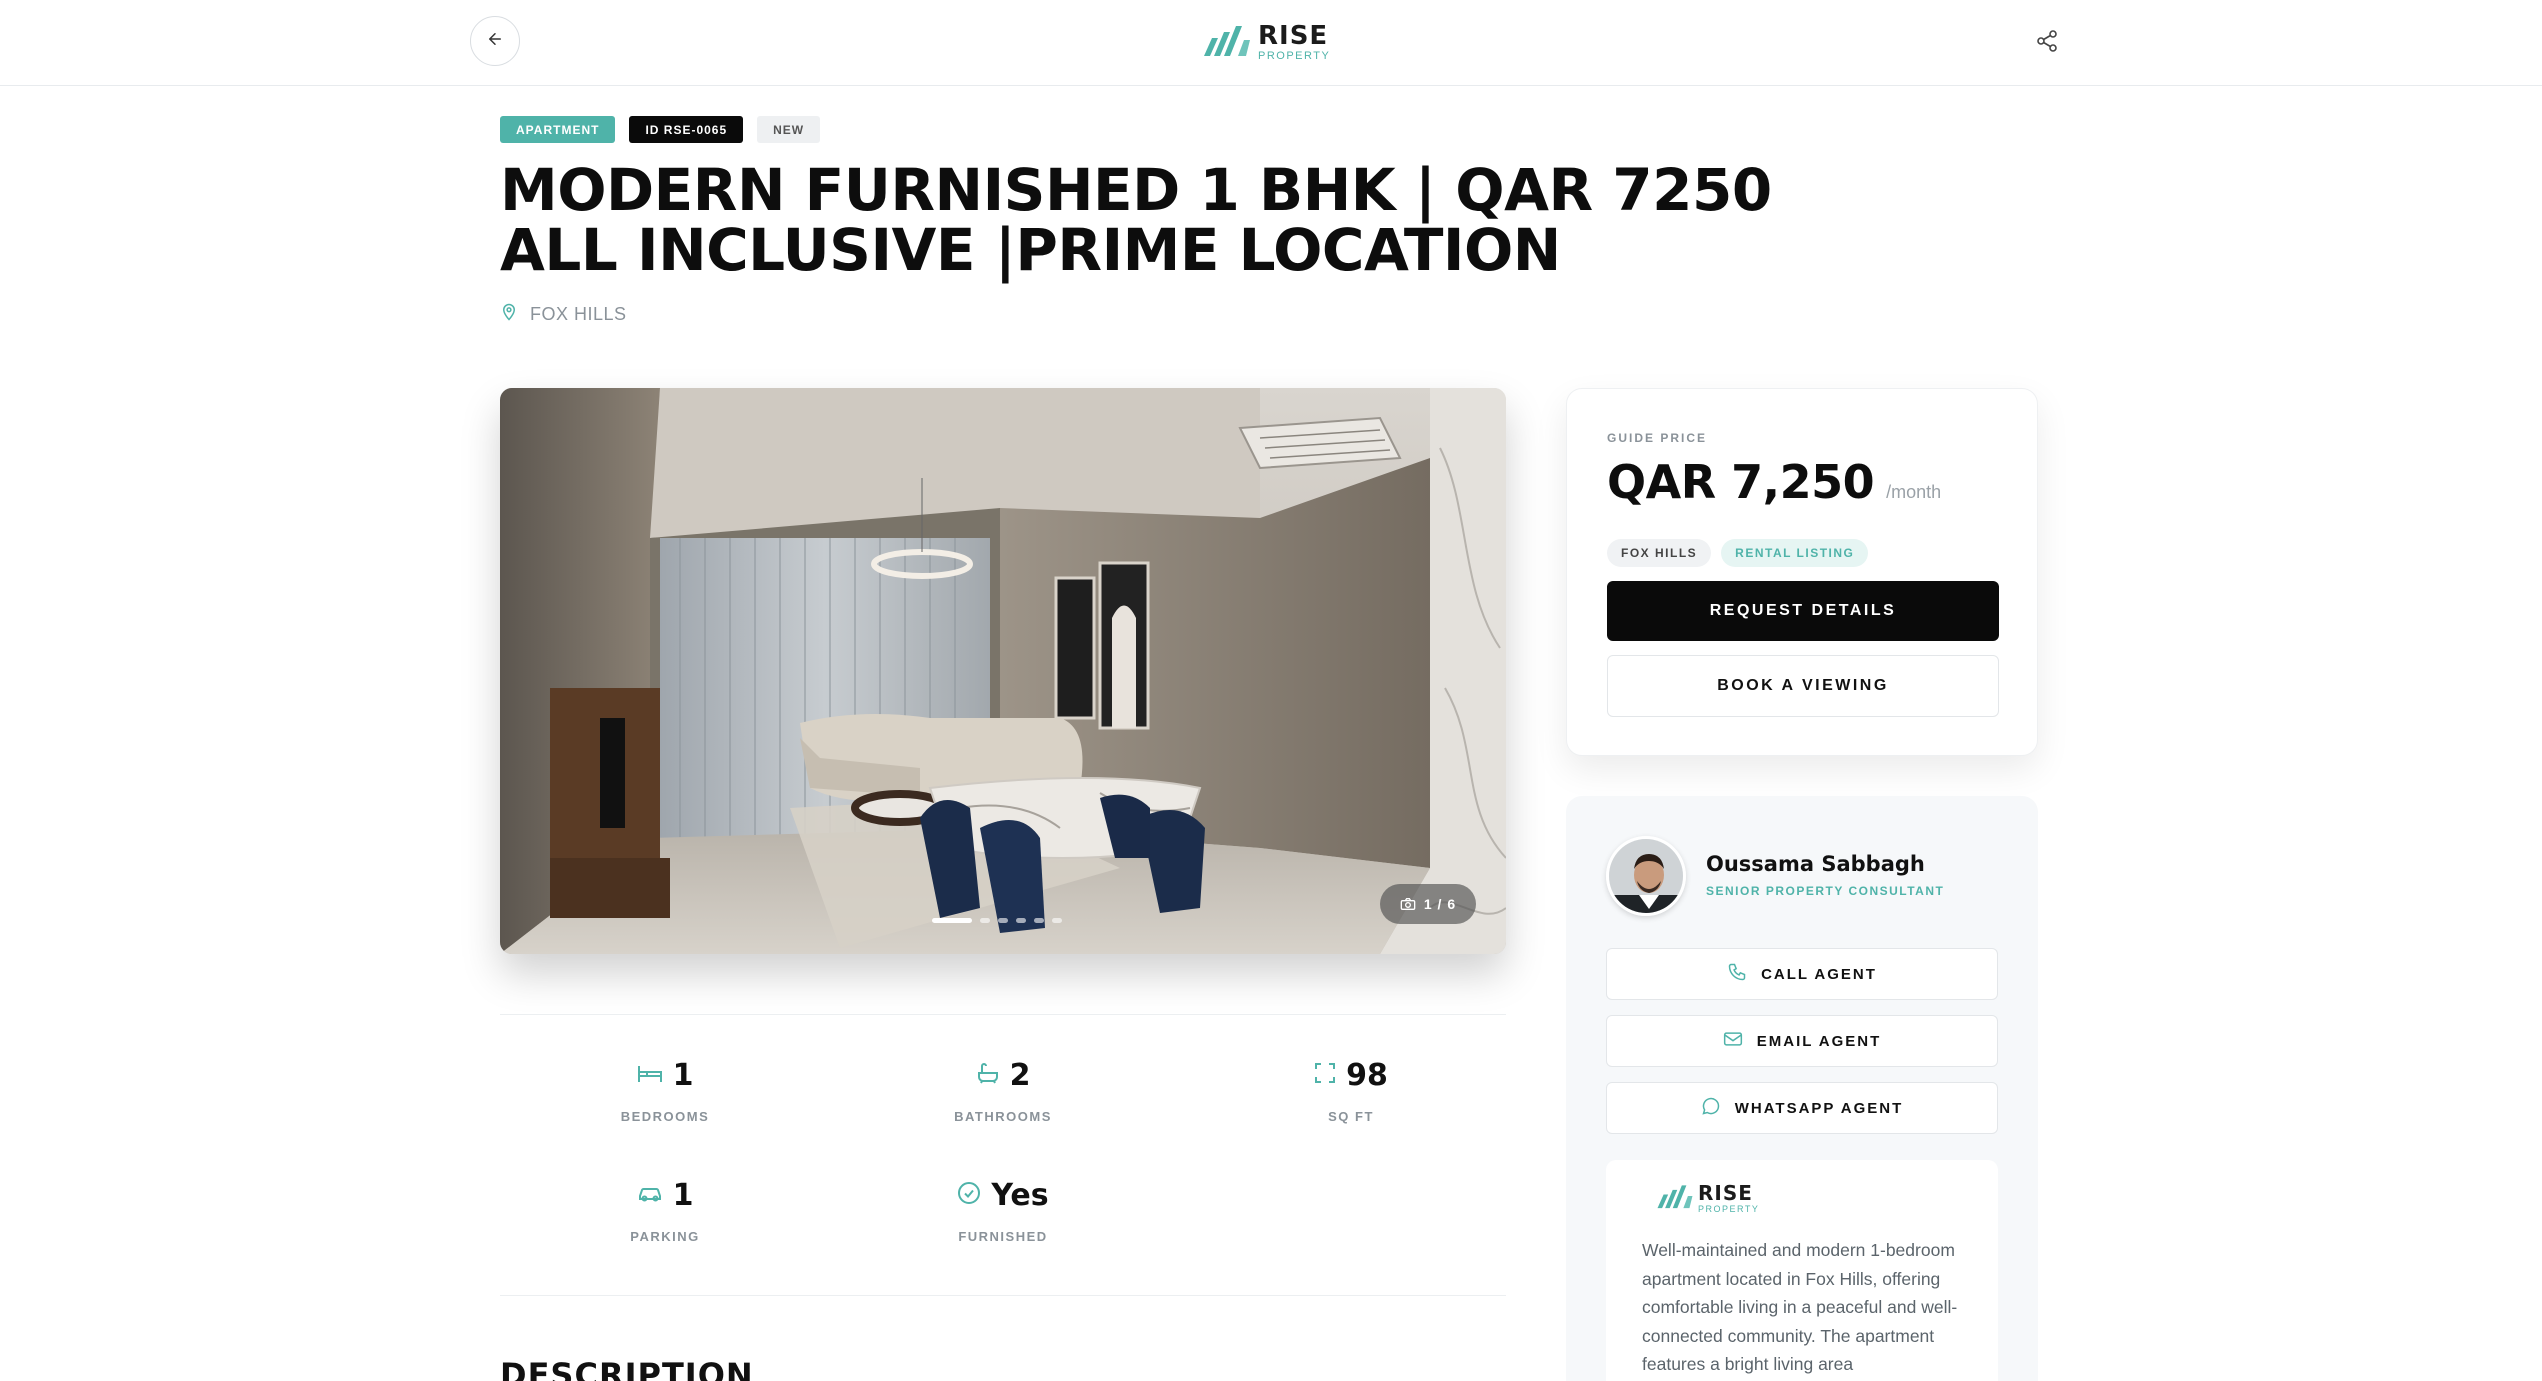 The image size is (2542, 1381). I want to click on arrow-left-icon, so click(495, 41).